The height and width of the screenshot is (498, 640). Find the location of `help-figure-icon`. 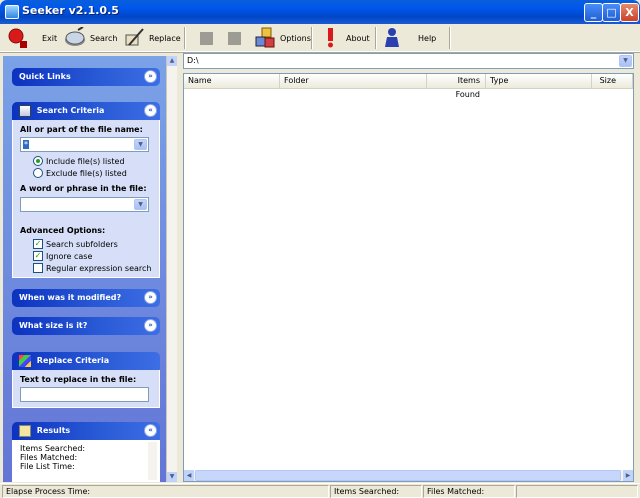

help-figure-icon is located at coordinates (392, 37).